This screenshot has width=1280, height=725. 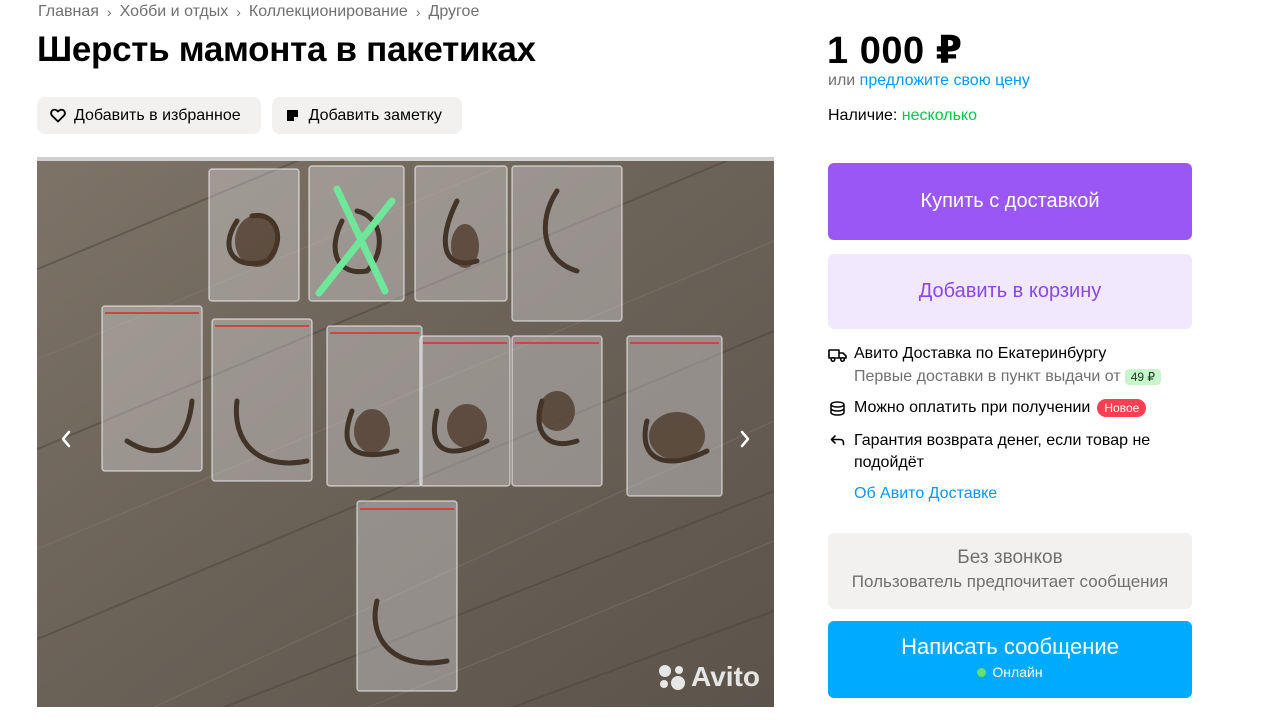 I want to click on delivery-first-info: Первые доставки в пункт выдачи от 49 ₽, so click(x=1023, y=377).